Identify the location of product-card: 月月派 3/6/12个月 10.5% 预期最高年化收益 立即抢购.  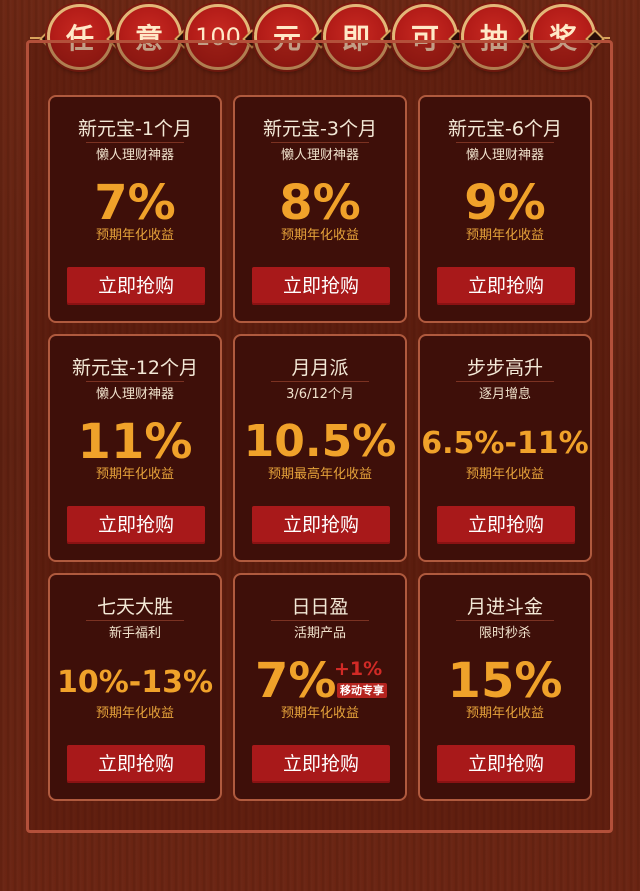
(320, 448).